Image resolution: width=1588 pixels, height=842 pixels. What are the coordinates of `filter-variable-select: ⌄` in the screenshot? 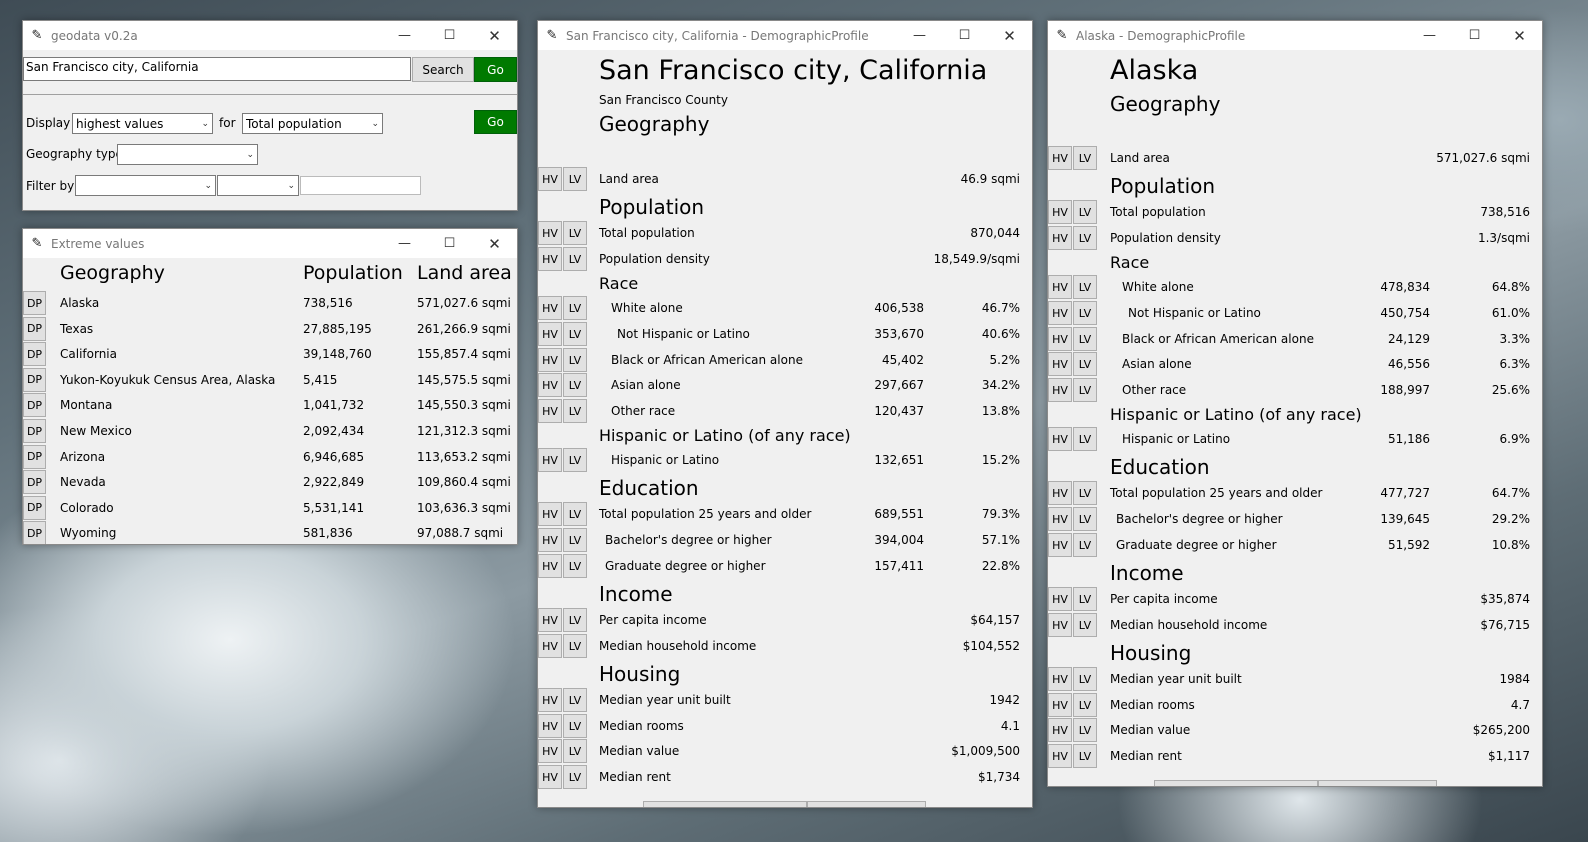 It's located at (145, 185).